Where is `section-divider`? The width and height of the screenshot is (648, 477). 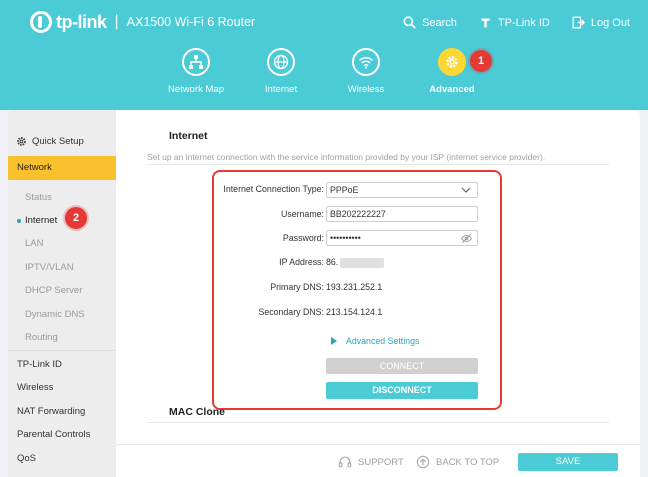 section-divider is located at coordinates (378, 164).